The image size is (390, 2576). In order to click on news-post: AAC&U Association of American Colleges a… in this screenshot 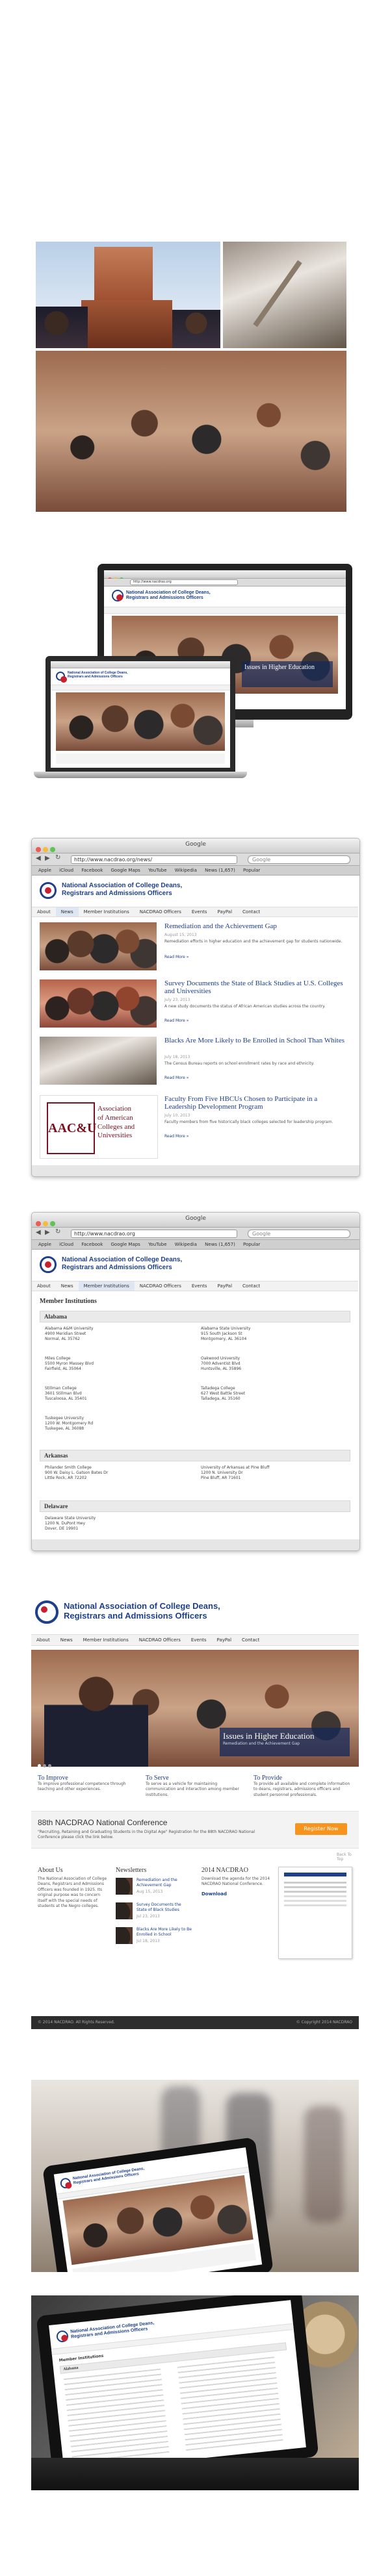, I will do `click(195, 1127)`.